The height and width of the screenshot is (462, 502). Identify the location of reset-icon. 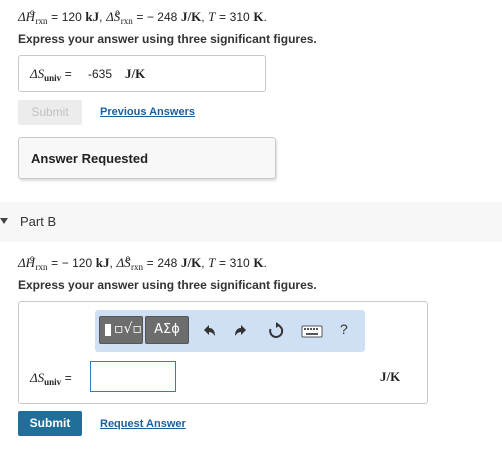
(276, 331).